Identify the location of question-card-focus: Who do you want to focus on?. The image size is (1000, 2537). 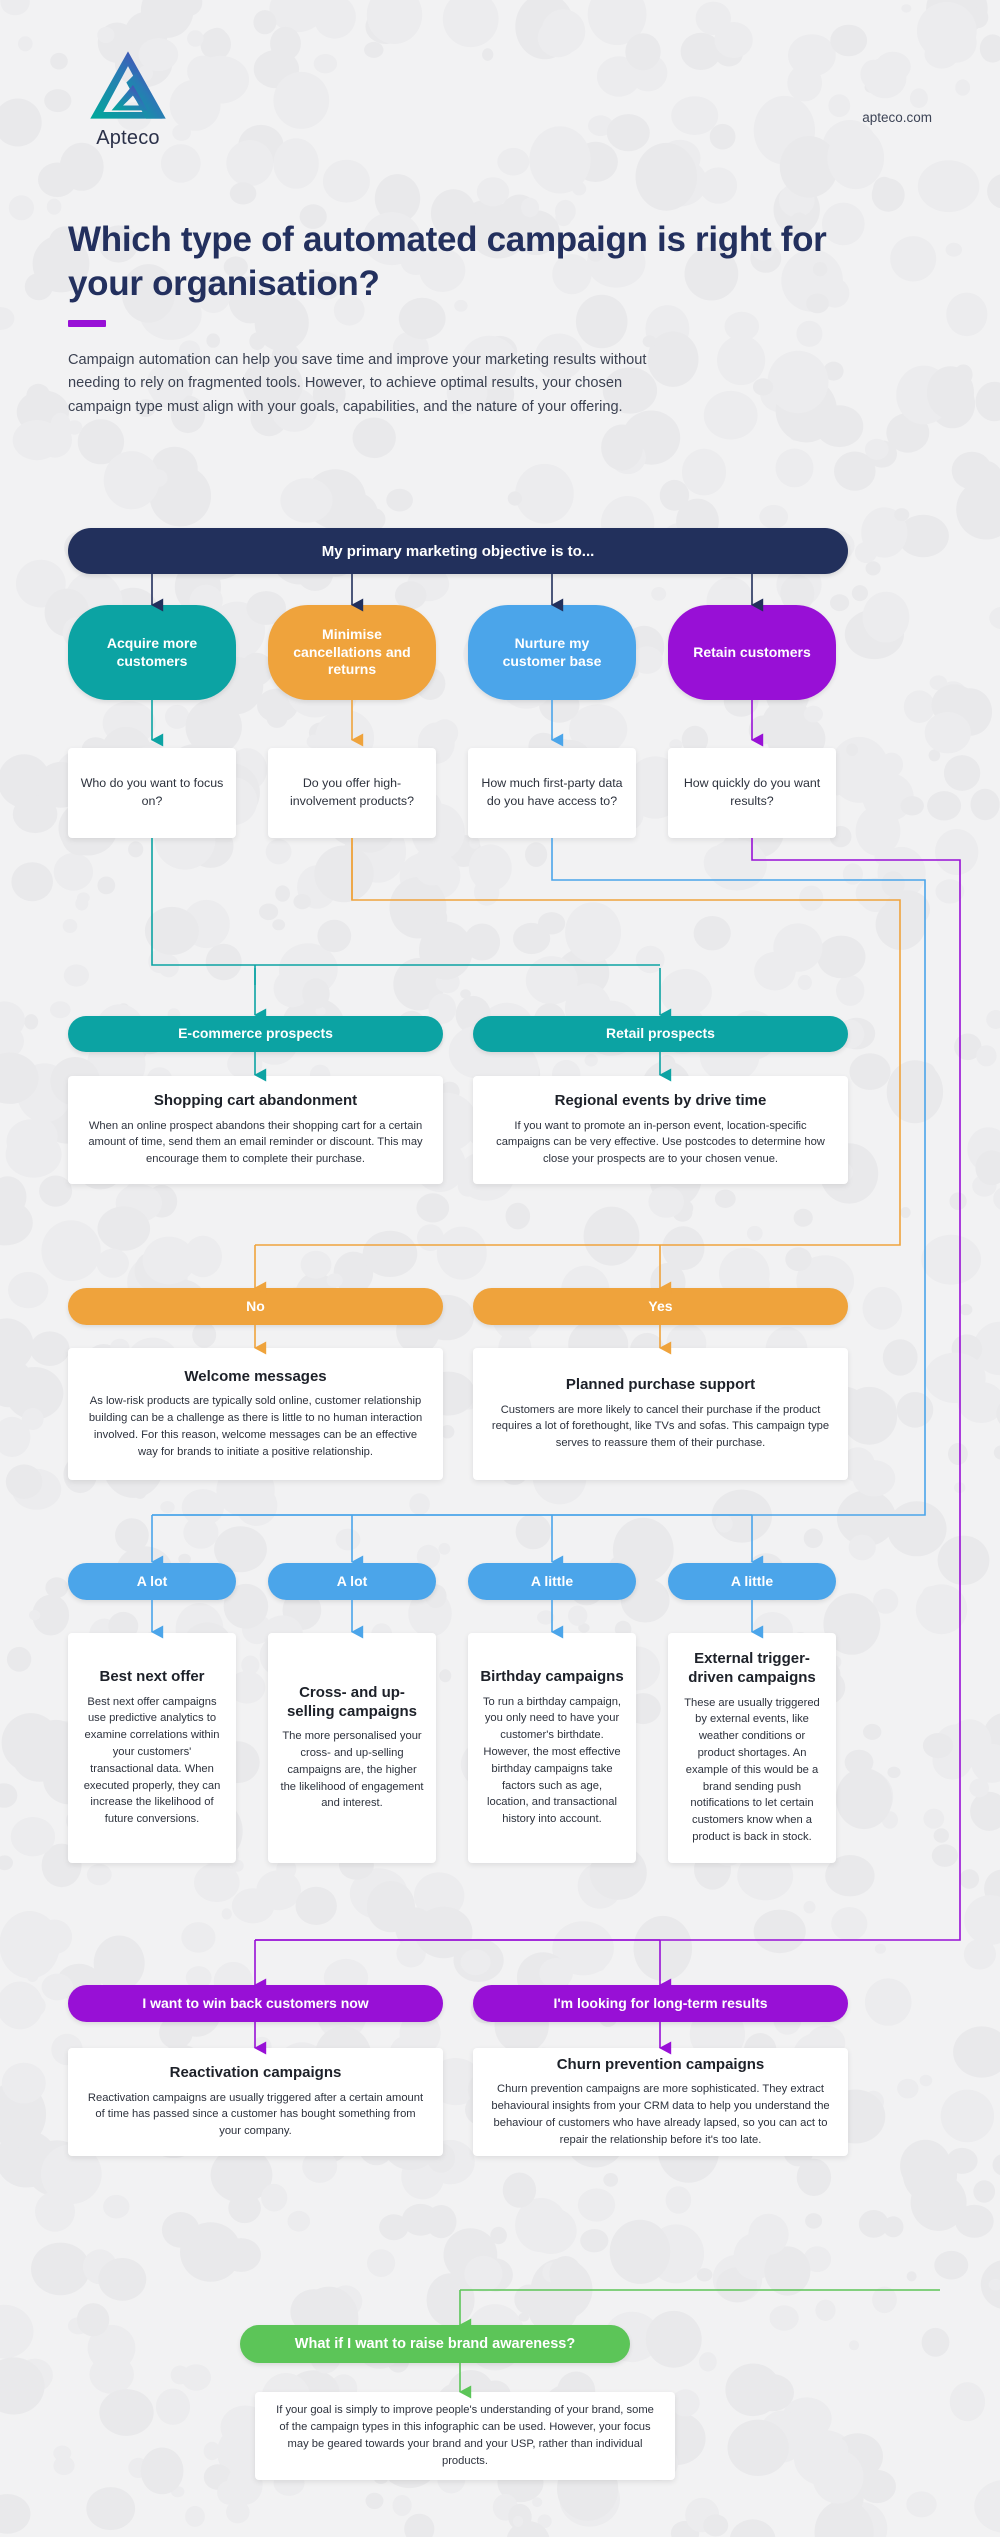
(152, 793).